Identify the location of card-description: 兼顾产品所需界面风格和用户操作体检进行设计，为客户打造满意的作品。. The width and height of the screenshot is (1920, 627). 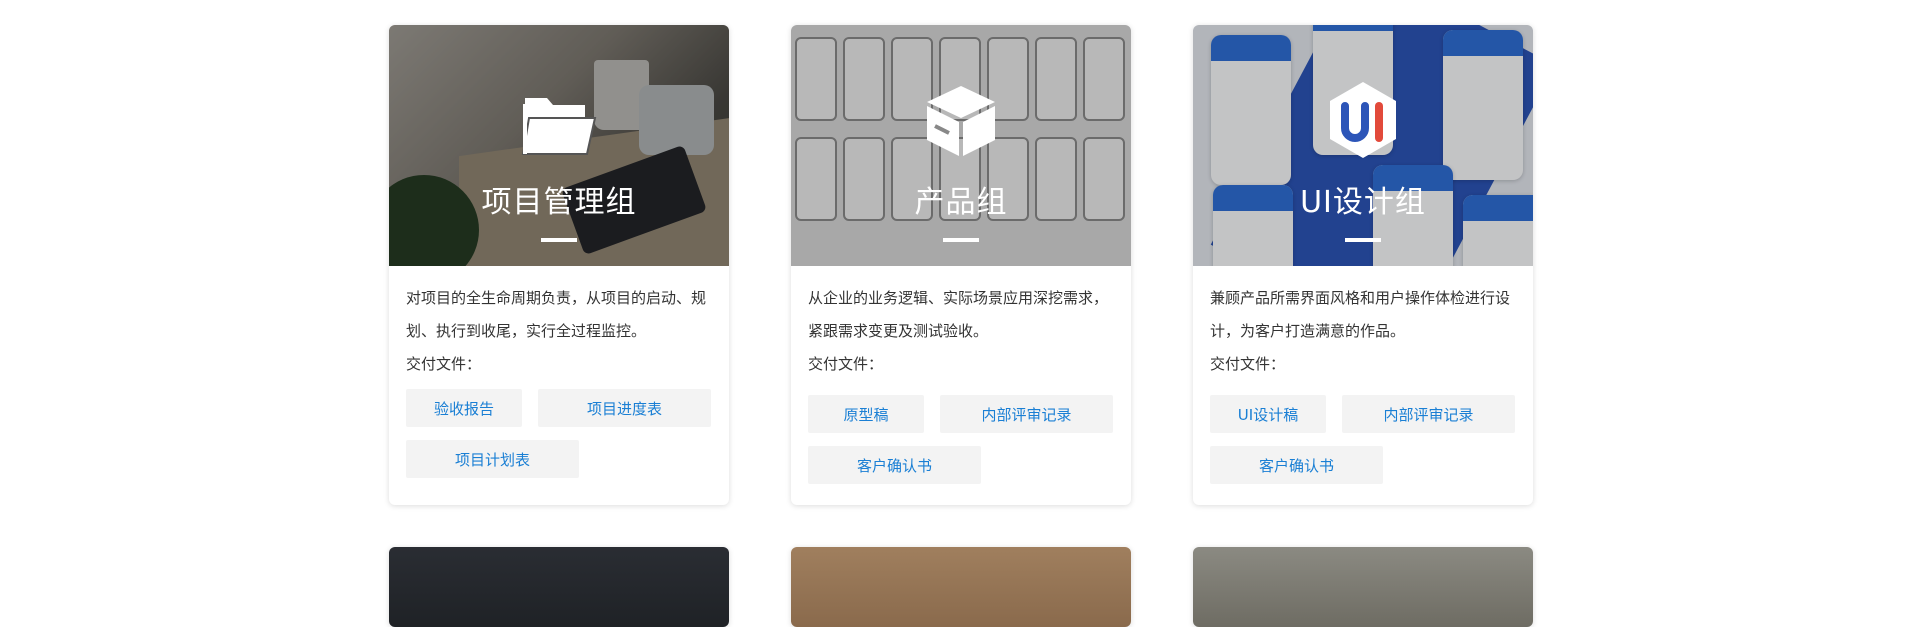
(1360, 314).